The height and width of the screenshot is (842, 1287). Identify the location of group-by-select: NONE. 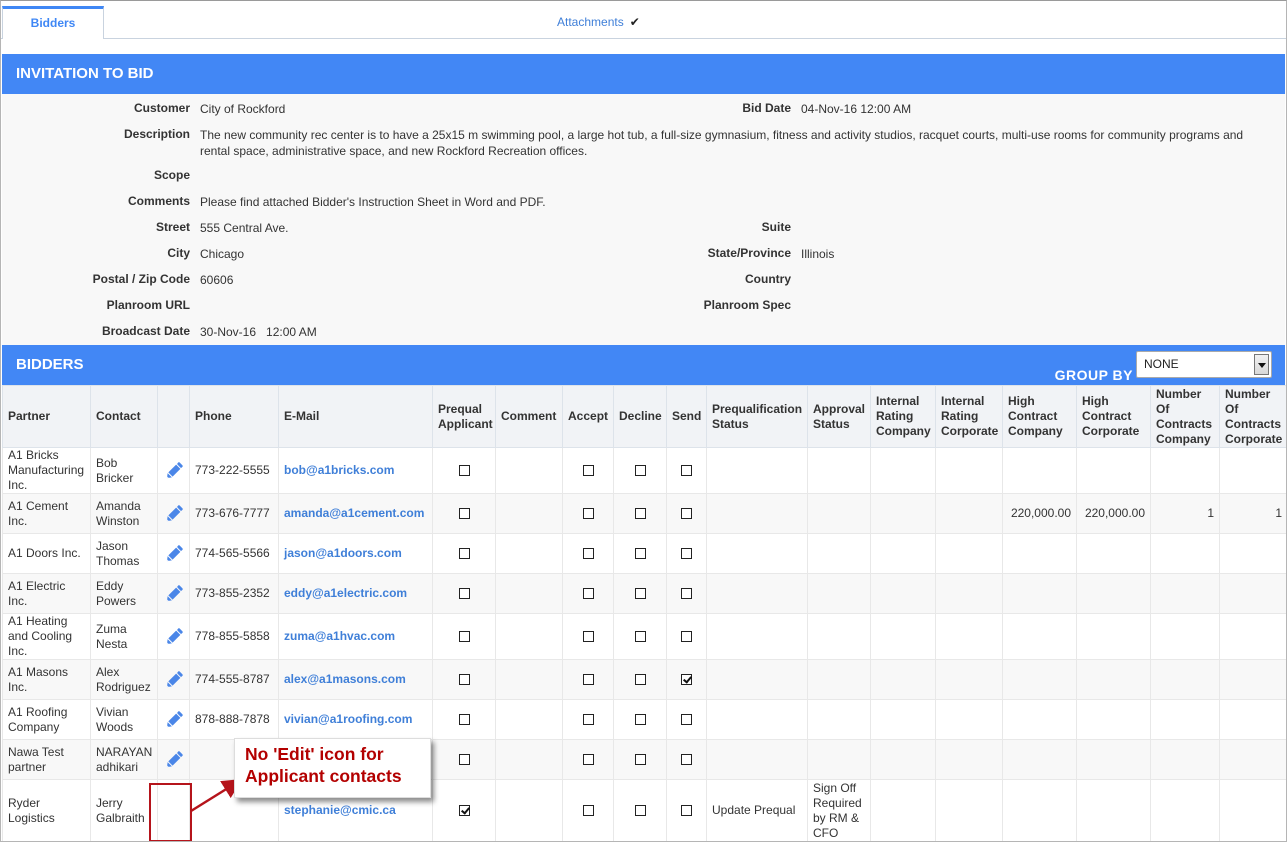
(1204, 364).